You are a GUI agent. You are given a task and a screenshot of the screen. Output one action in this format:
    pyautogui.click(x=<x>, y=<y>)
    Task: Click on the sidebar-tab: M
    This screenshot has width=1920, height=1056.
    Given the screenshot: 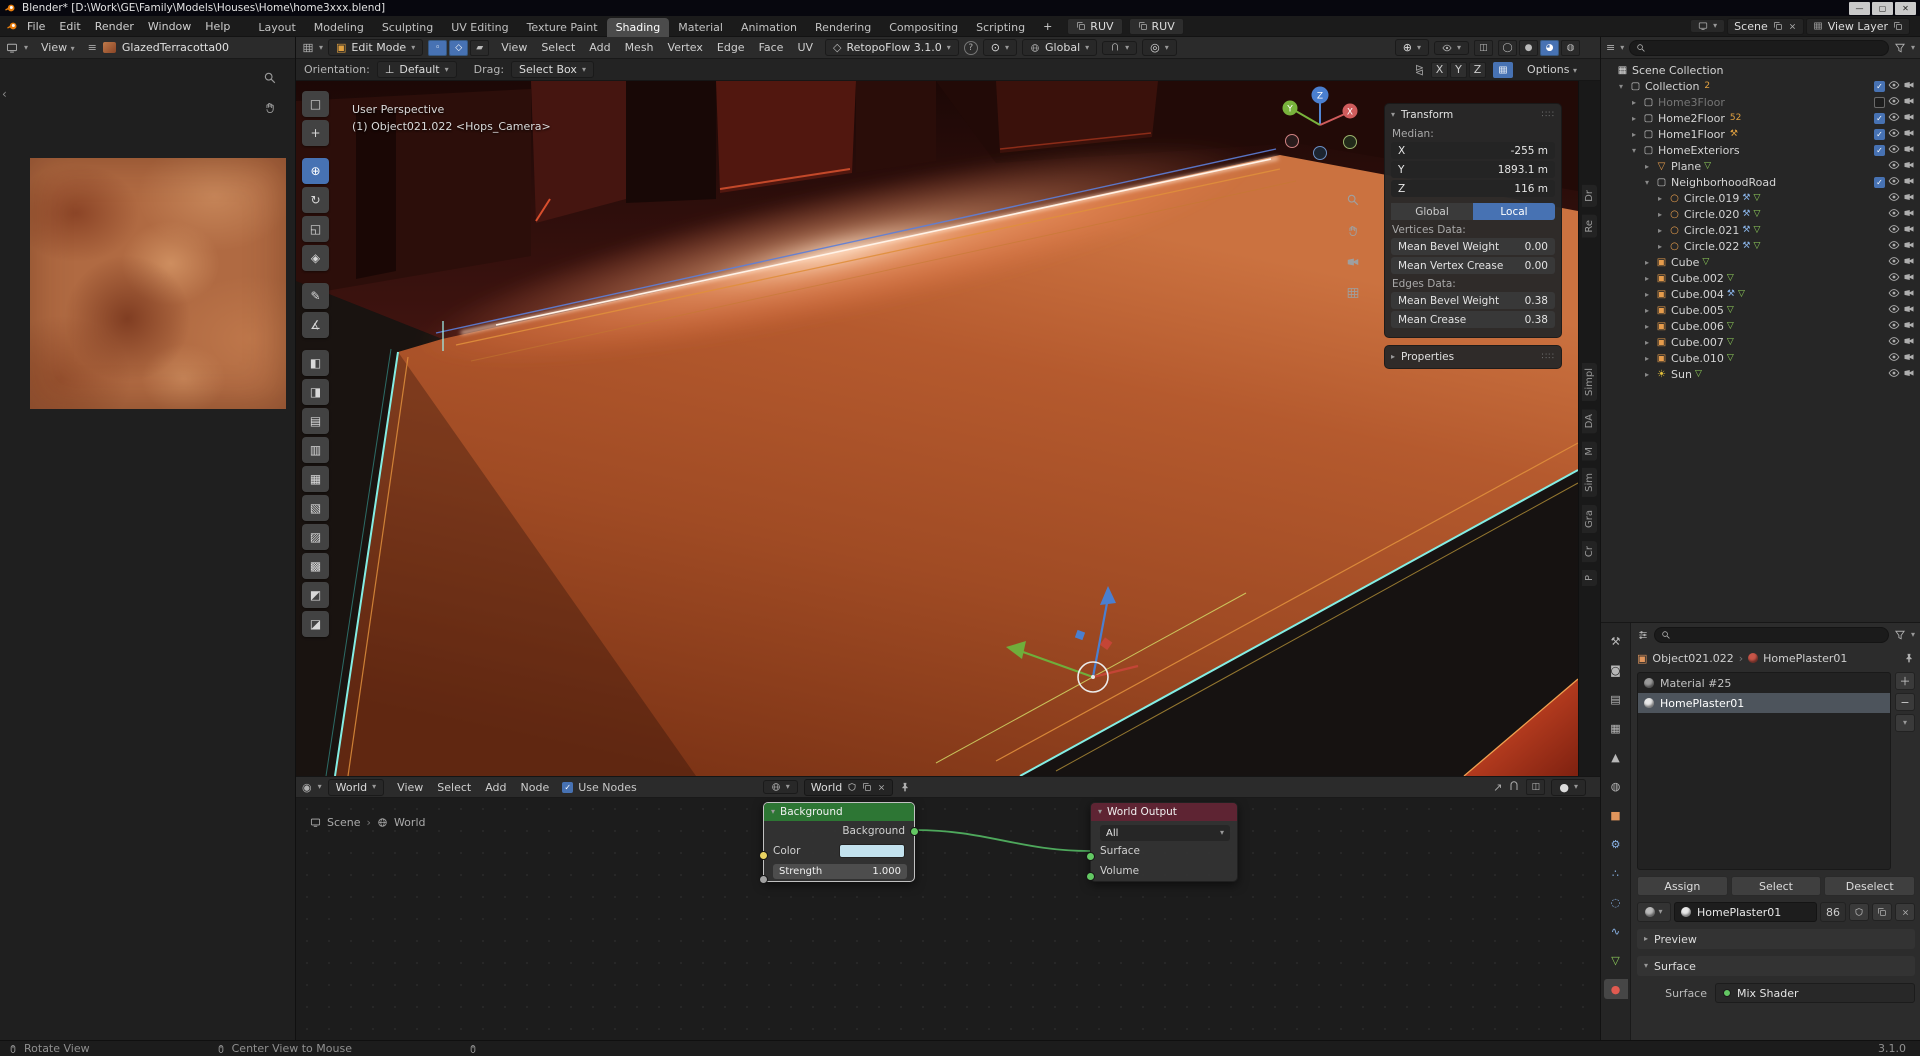 What is the action you would take?
    pyautogui.click(x=1589, y=451)
    